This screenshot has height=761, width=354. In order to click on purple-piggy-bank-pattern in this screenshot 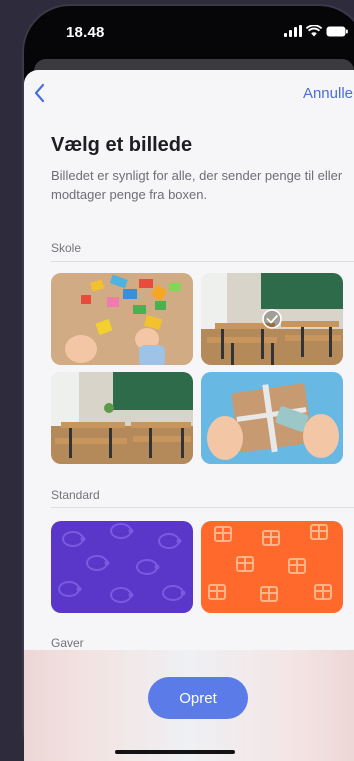, I will do `click(122, 567)`.